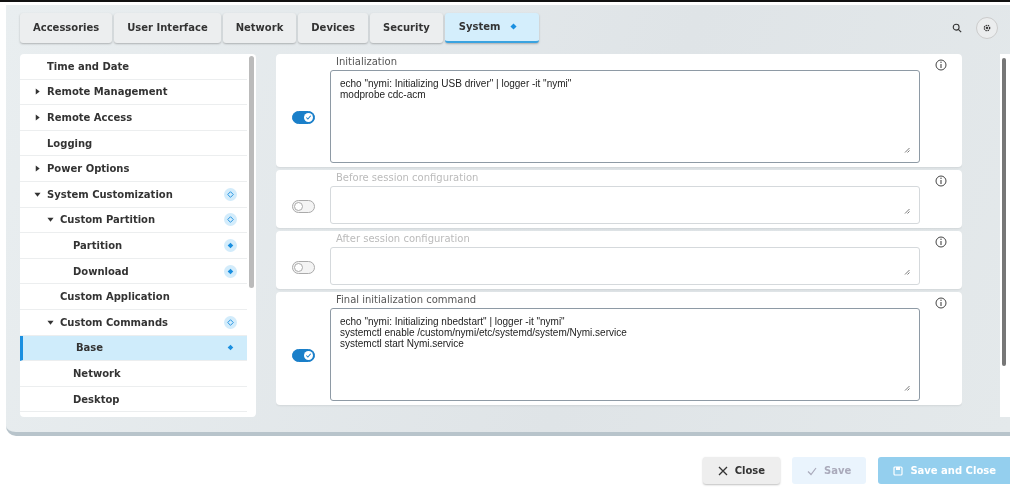  I want to click on sidebar-item: Time and Date, so click(133, 67).